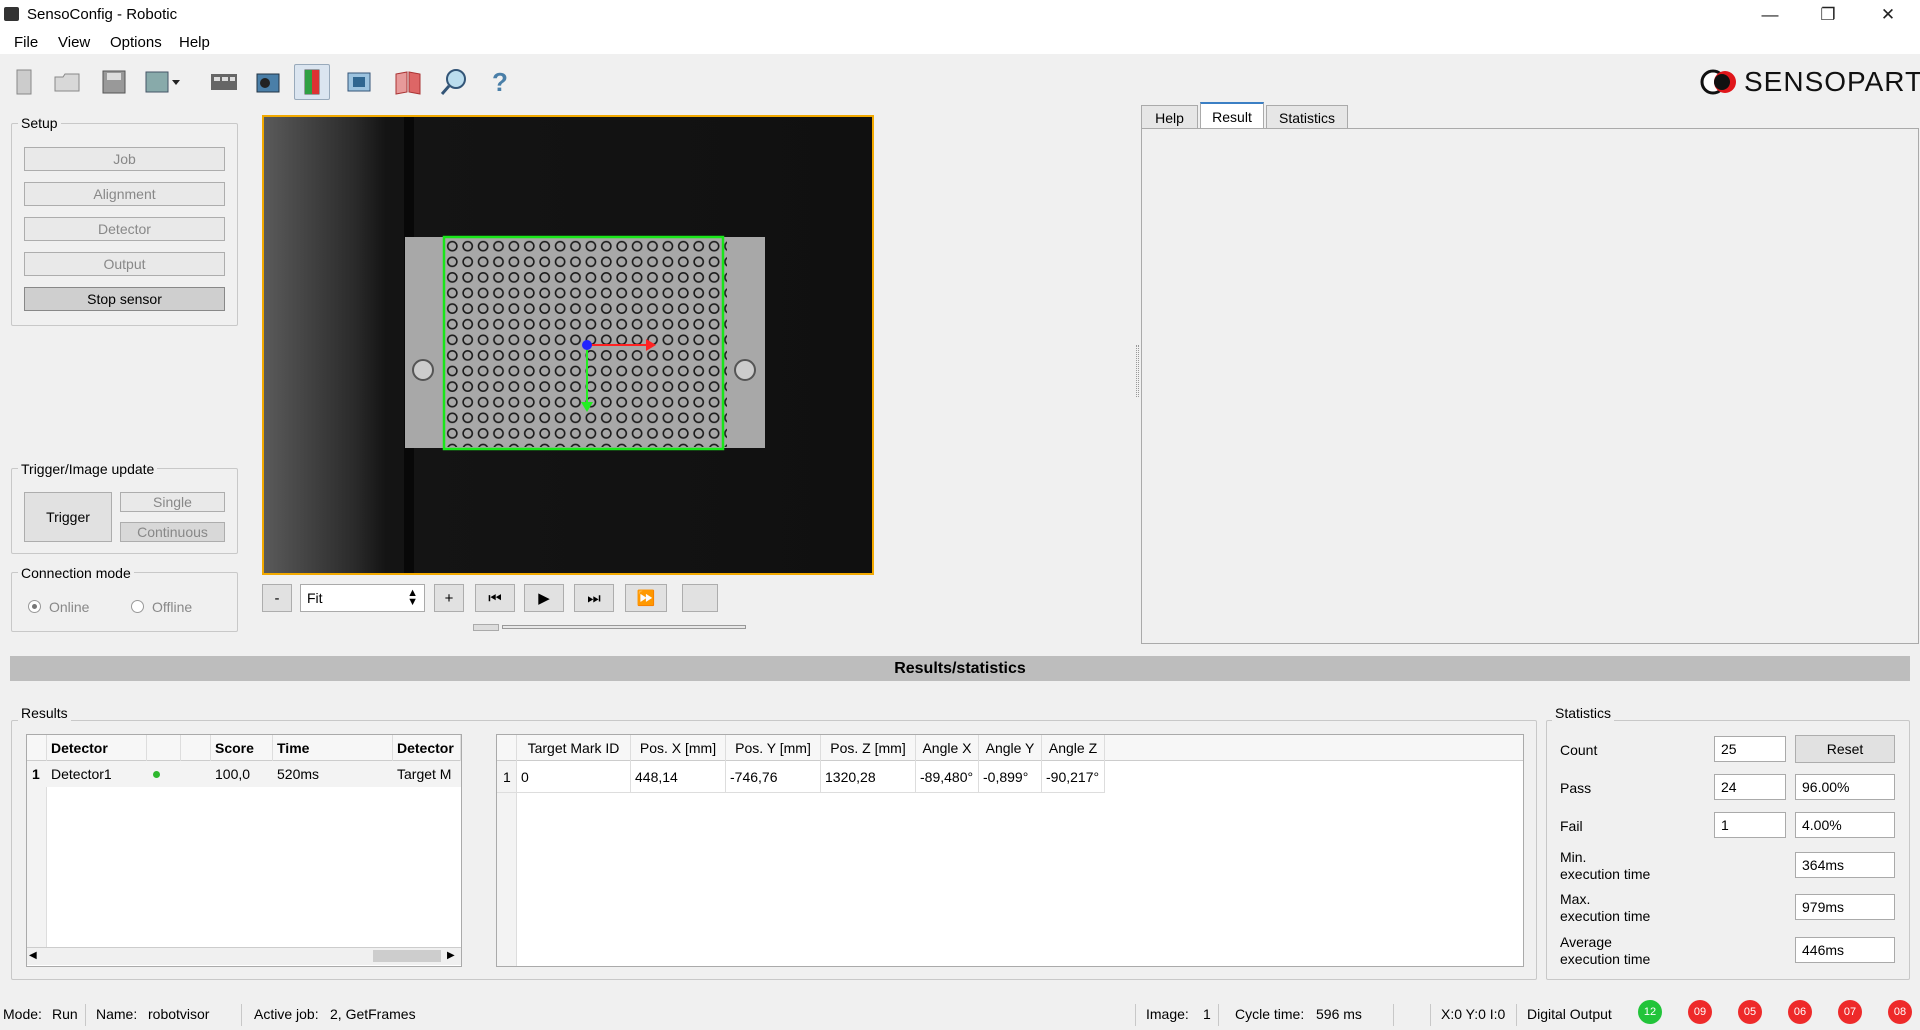 Image resolution: width=1920 pixels, height=1030 pixels. Describe the element at coordinates (407, 956) in the screenshot. I see `scrollbar-thumb` at that location.